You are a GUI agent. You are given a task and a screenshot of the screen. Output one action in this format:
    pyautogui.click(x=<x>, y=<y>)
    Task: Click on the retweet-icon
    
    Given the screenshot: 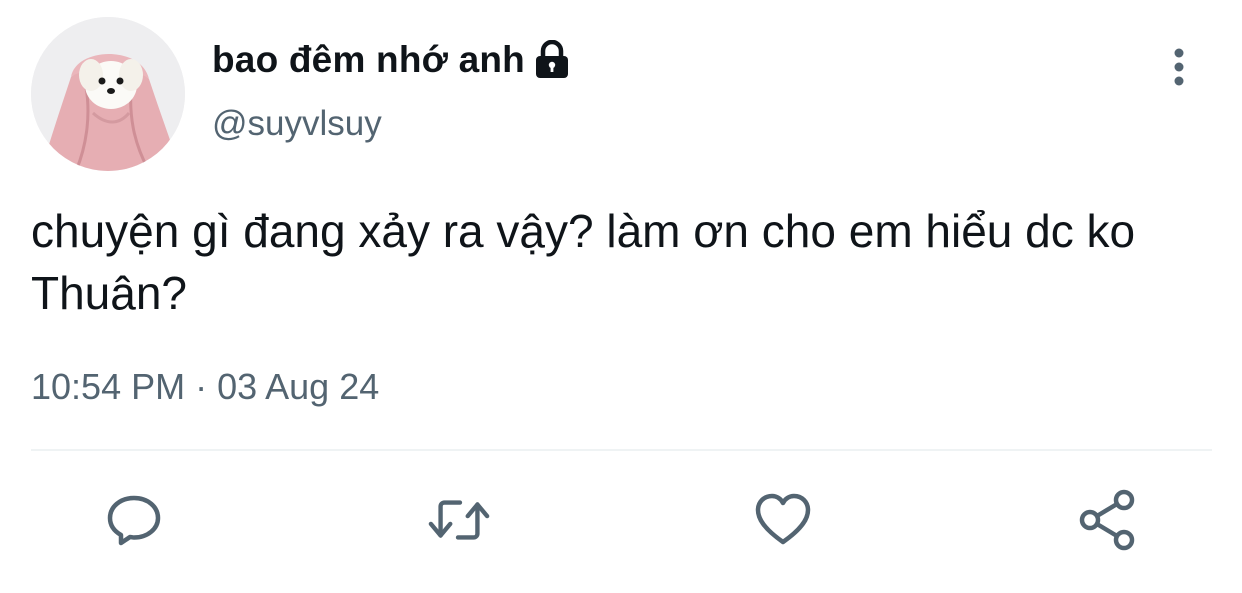 What is the action you would take?
    pyautogui.click(x=459, y=520)
    